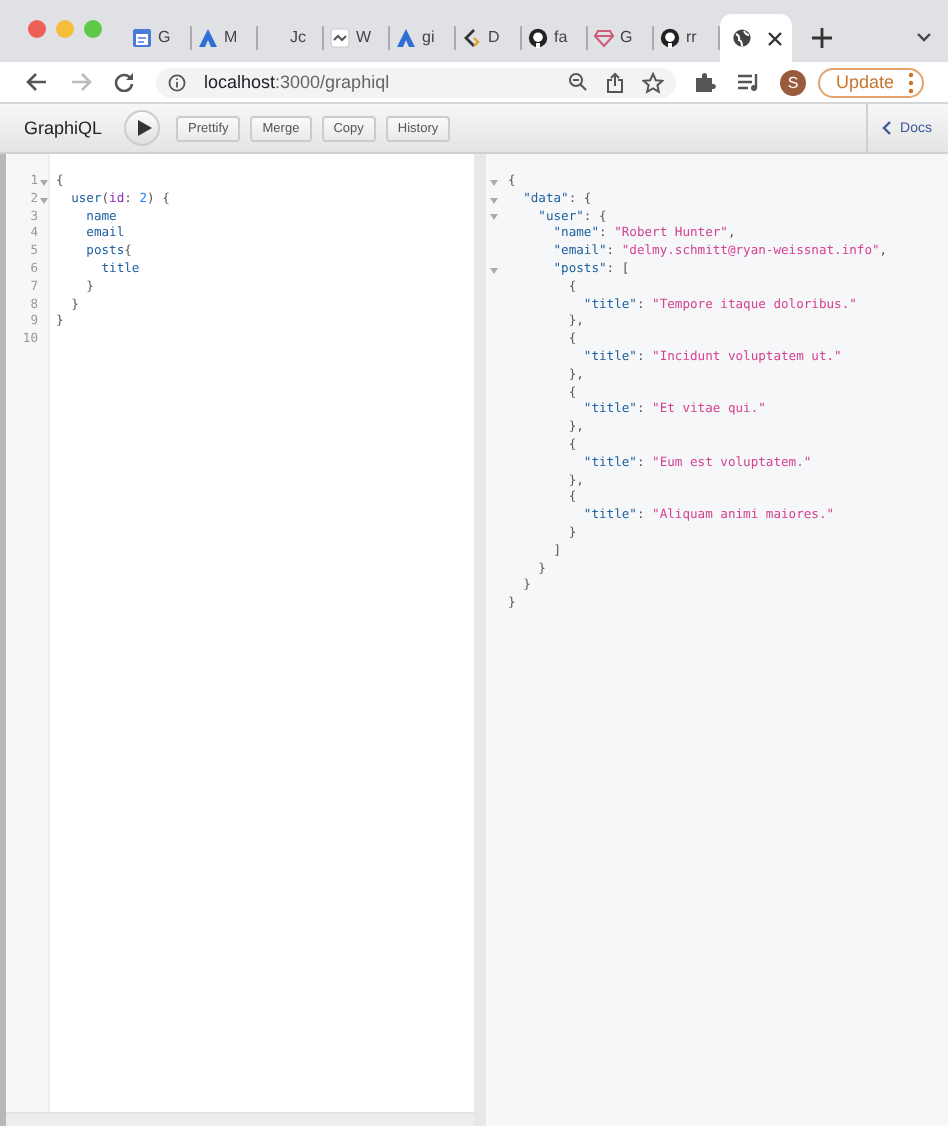 This screenshot has height=1126, width=948. Describe the element at coordinates (705, 82) in the screenshot. I see `puzzle-icon` at that location.